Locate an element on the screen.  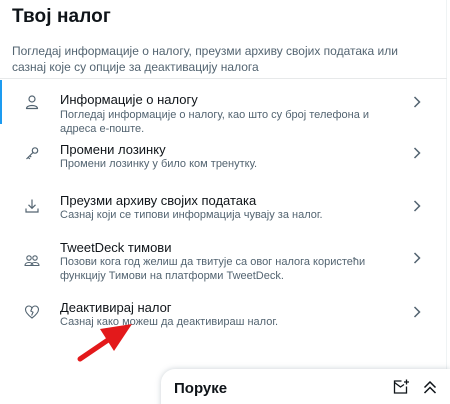
item-title: Преузми архиву својих података is located at coordinates (158, 200).